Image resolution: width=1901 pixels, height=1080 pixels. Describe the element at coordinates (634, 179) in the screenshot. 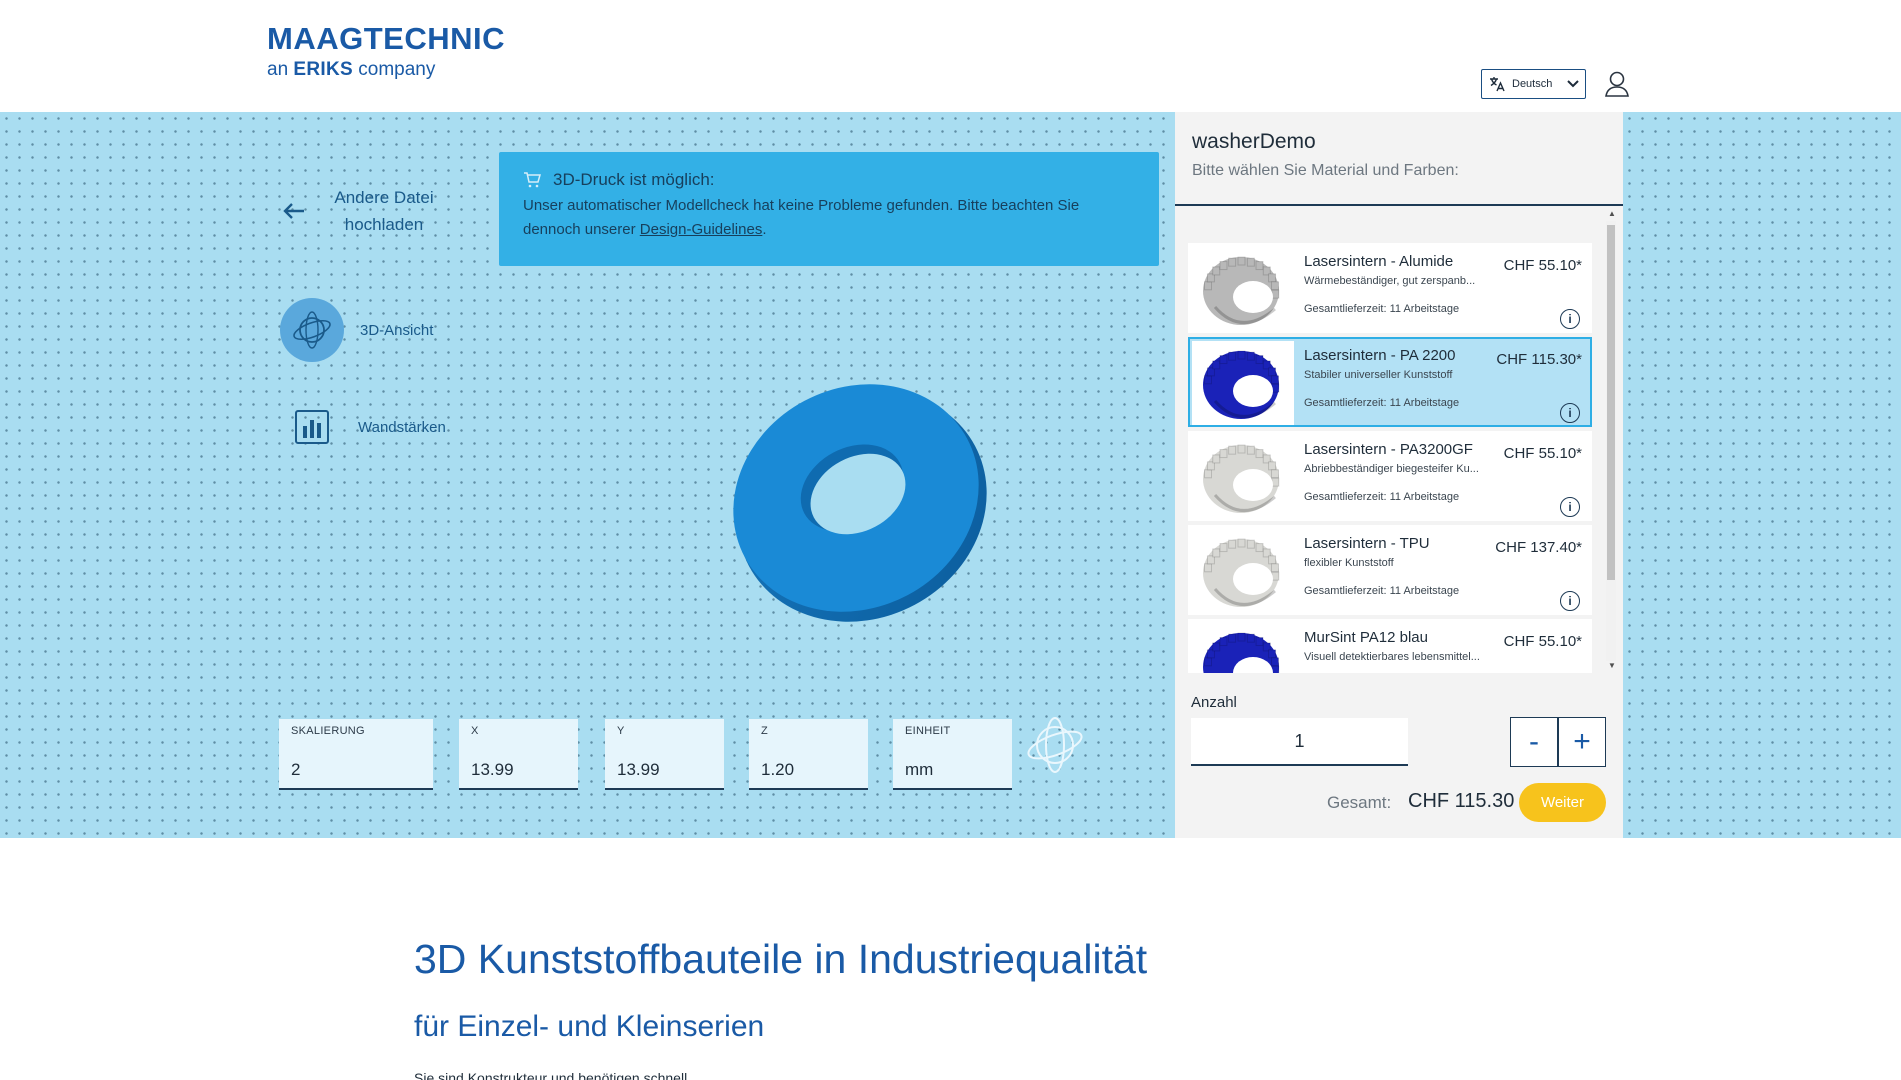

I see `notice-title: 3D-Druck ist möglich:` at that location.